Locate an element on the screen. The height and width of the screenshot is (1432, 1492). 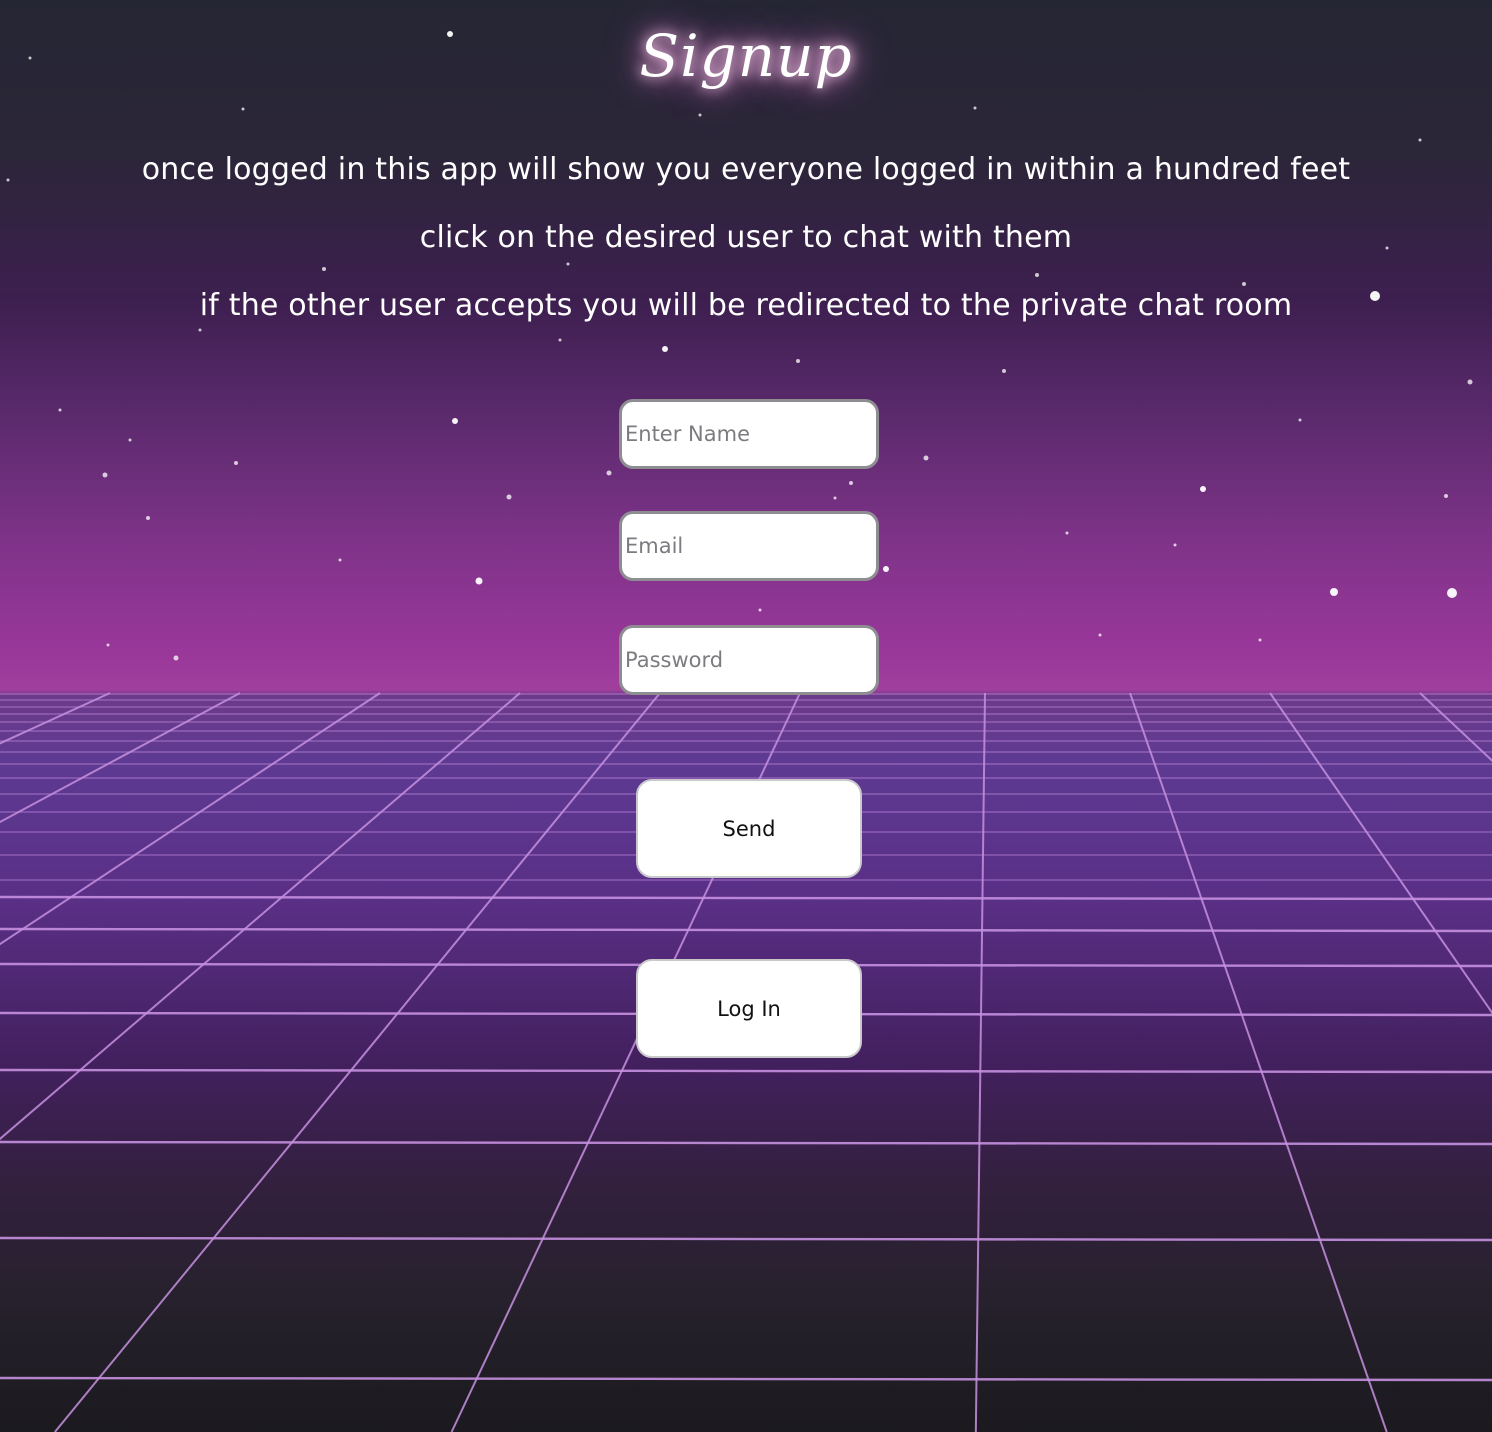
login-button: Log In is located at coordinates (749, 1008).